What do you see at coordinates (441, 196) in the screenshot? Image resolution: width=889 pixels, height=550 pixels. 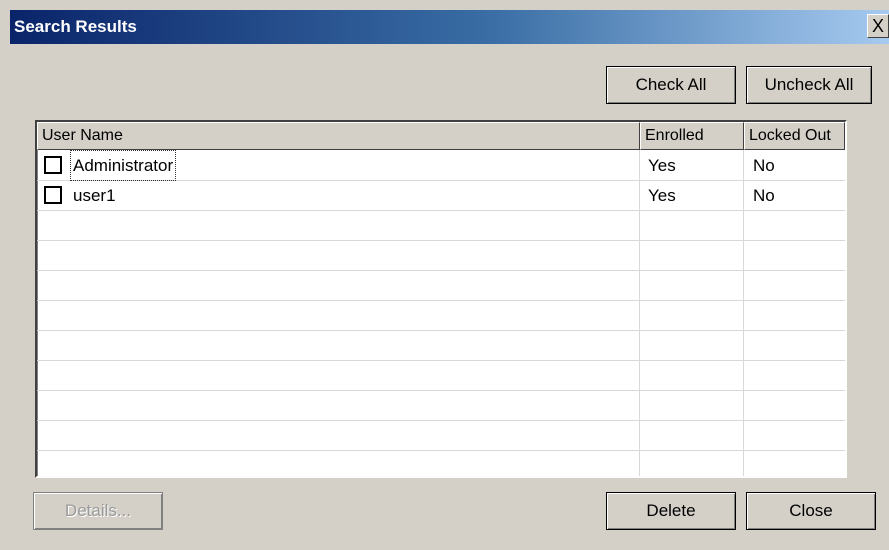 I see `table-row: user1 Yes No` at bounding box center [441, 196].